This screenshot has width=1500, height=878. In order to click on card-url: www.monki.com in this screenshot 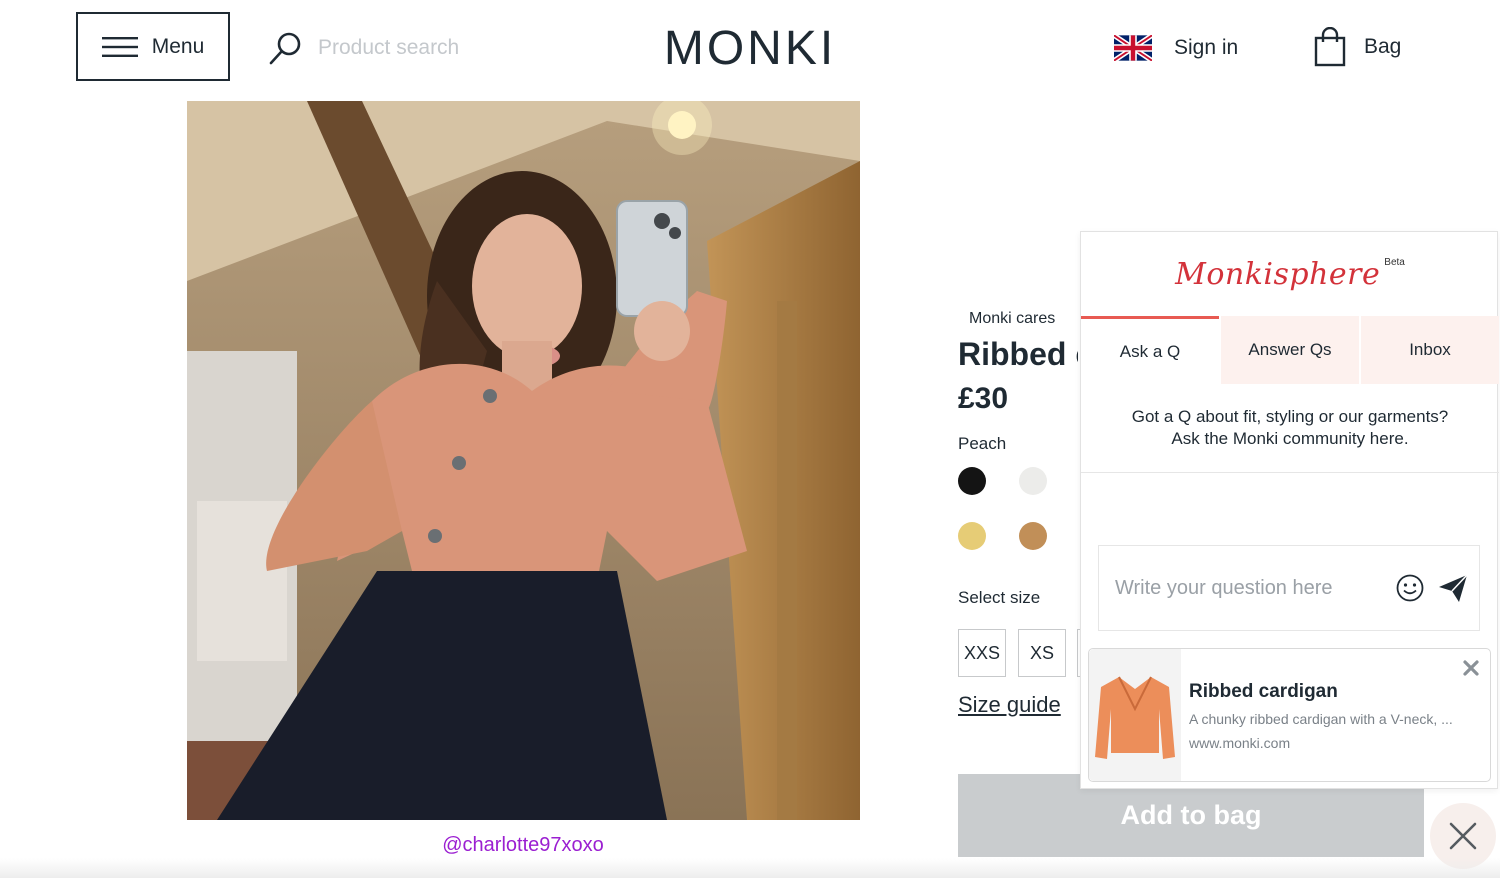, I will do `click(1240, 743)`.